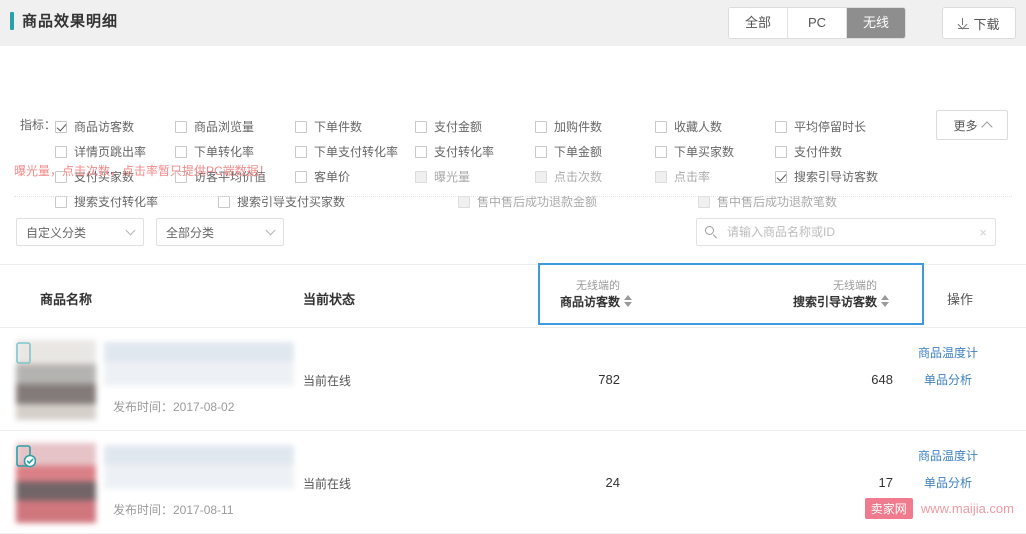 This screenshot has height=534, width=1026. Describe the element at coordinates (972, 125) in the screenshot. I see `more-metrics-button: 更多` at that location.